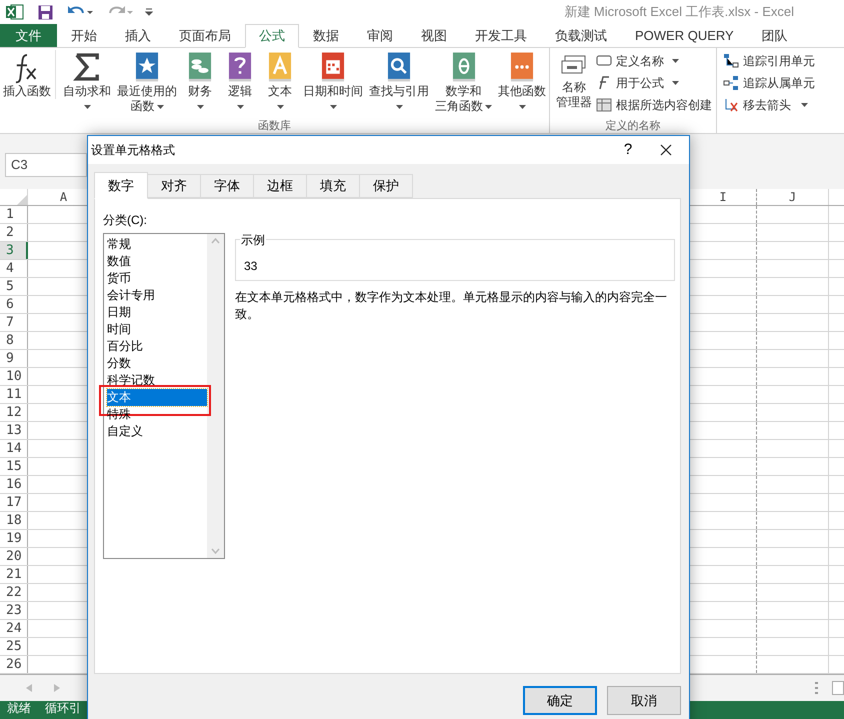 The image size is (844, 719). I want to click on sample-value: 33, so click(251, 266).